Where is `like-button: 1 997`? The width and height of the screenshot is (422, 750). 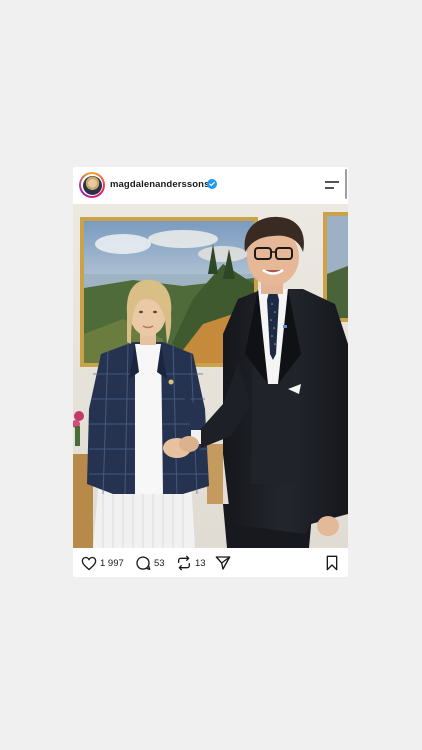
like-button: 1 997 is located at coordinates (102, 563).